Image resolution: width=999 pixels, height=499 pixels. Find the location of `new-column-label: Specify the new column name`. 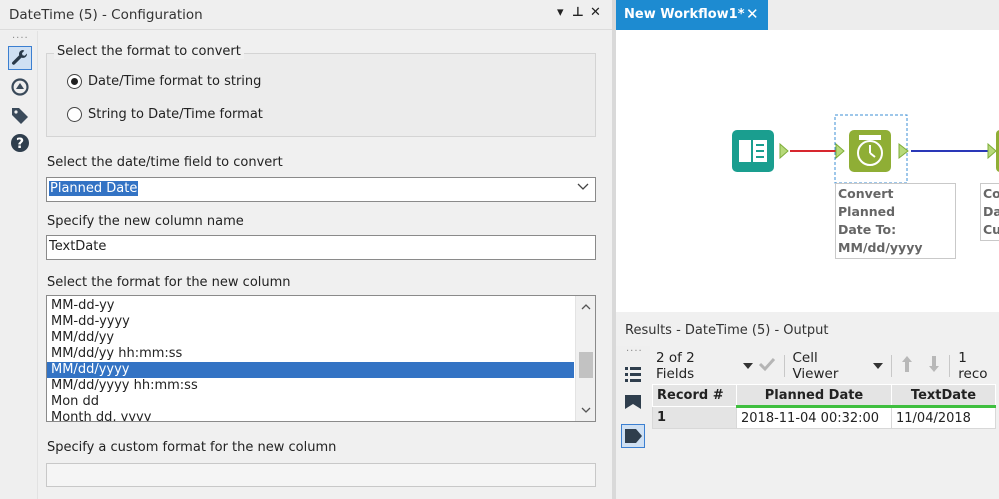

new-column-label: Specify the new column name is located at coordinates (145, 221).